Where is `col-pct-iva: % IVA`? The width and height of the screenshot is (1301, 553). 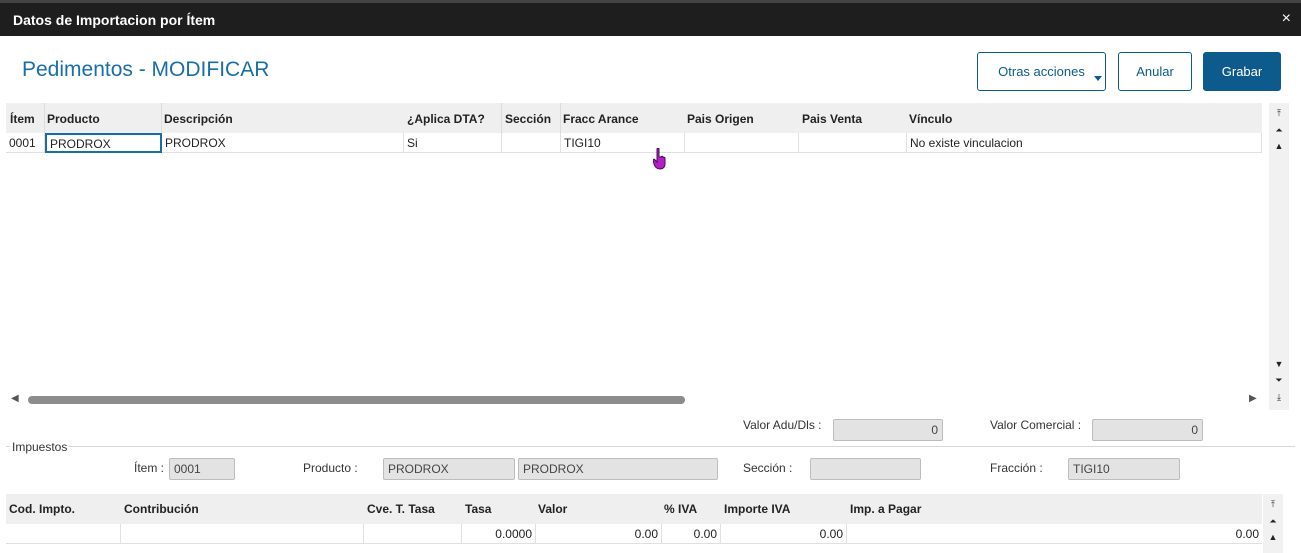 col-pct-iva: % IVA is located at coordinates (680, 509).